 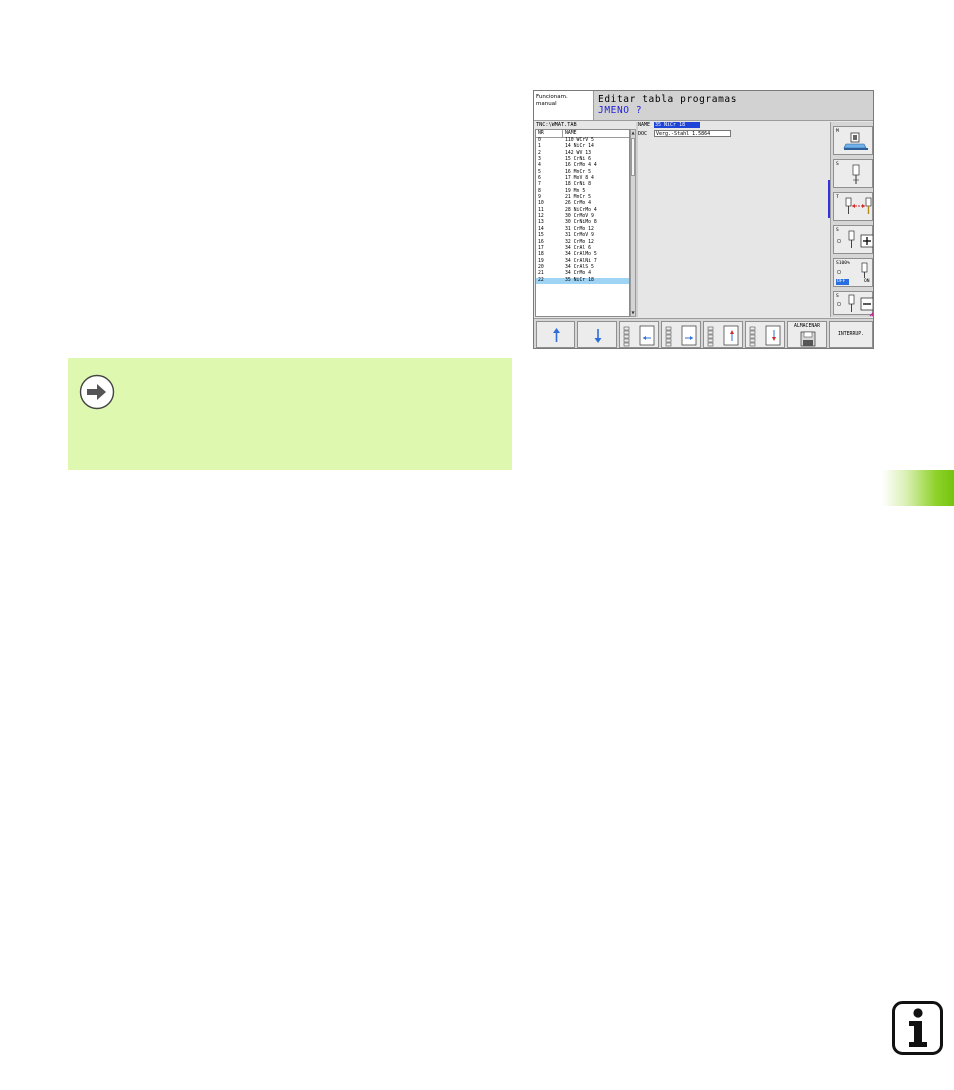 What do you see at coordinates (841, 281) in the screenshot?
I see `override-off-label: OFF` at bounding box center [841, 281].